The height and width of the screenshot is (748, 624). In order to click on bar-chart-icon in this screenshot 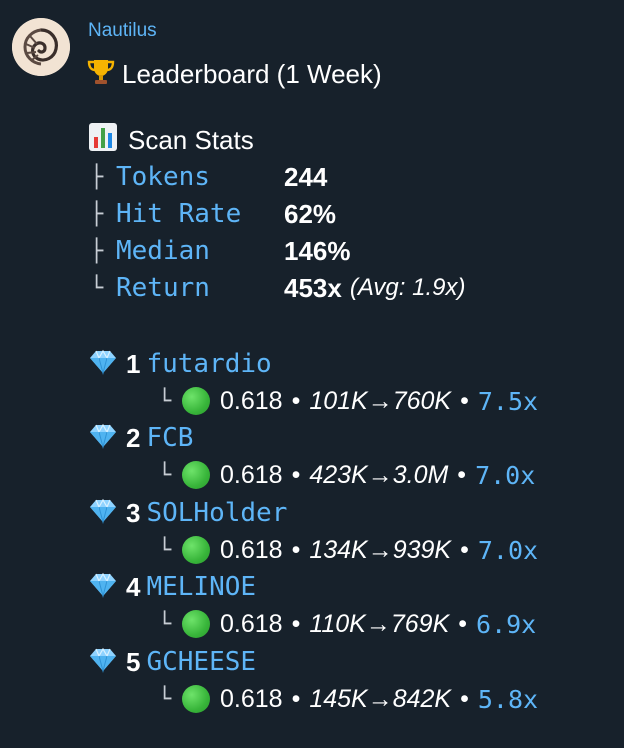, I will do `click(103, 140)`.